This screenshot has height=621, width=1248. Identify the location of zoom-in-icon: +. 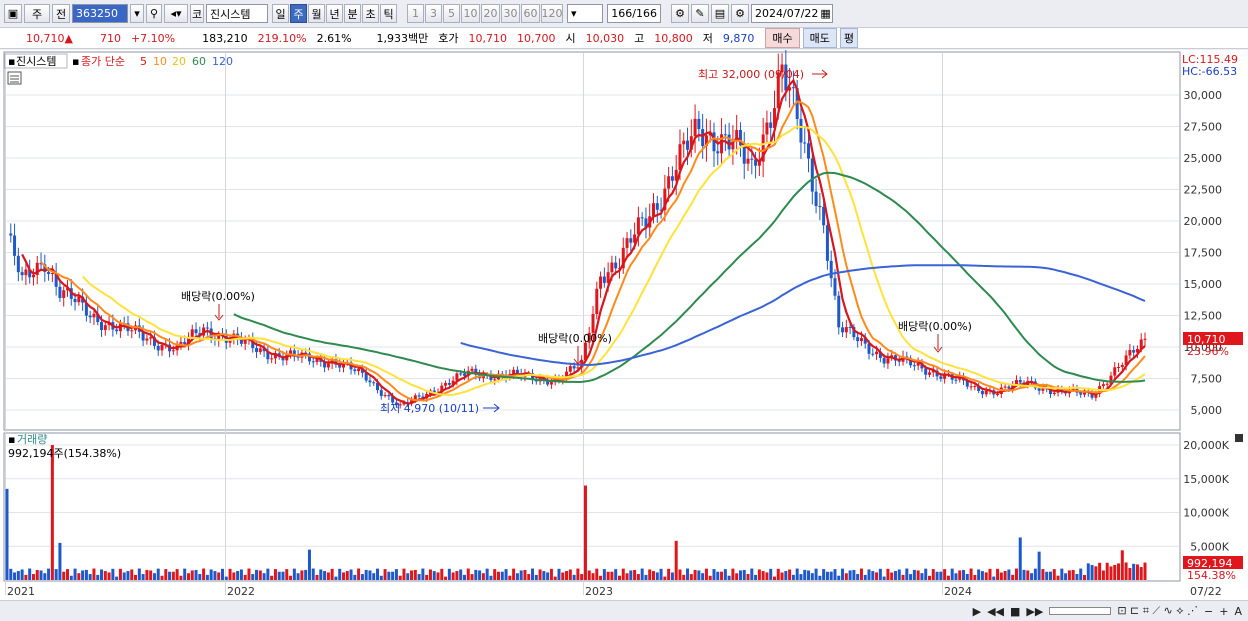
(1223, 611).